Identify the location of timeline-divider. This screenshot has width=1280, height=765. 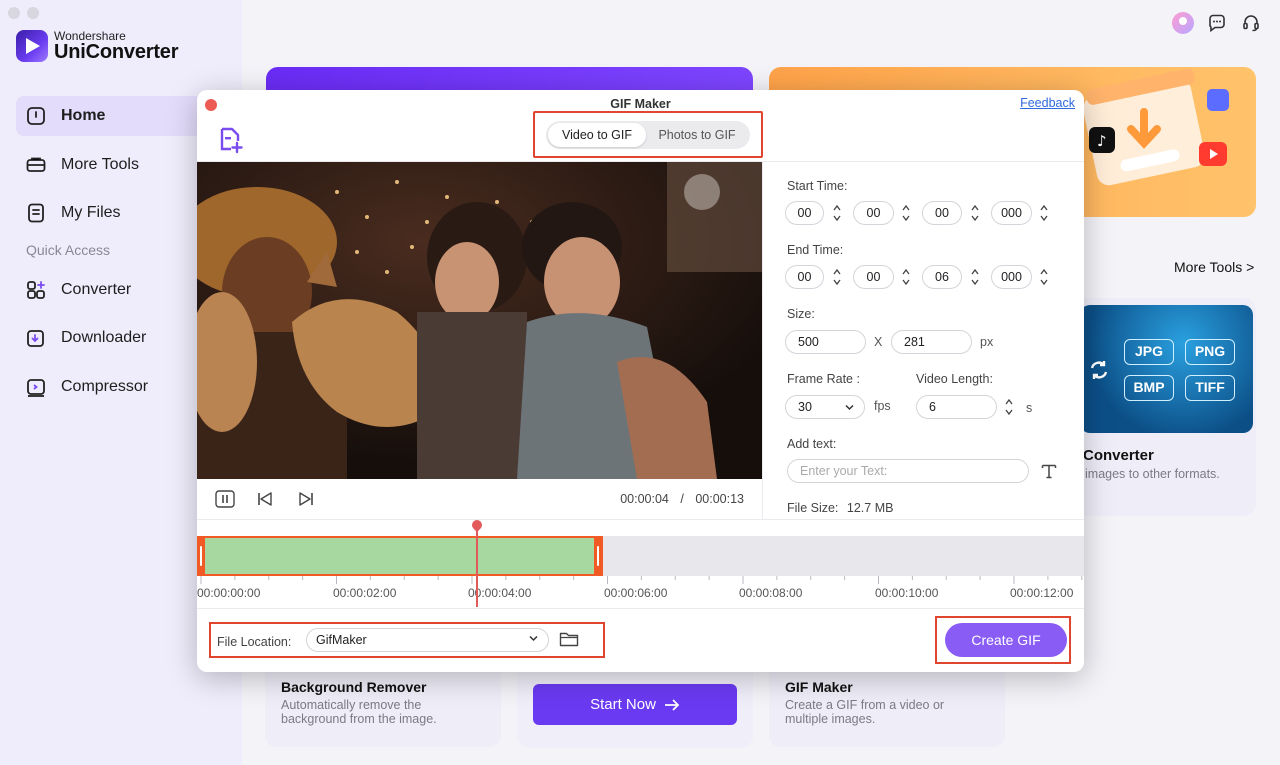
(640, 519).